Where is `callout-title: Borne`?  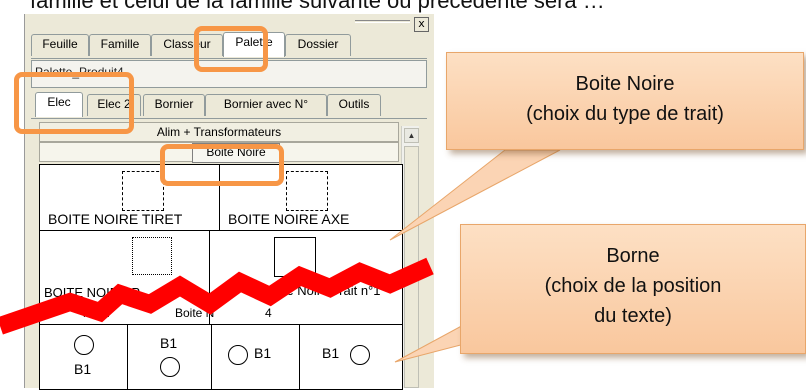
callout-title: Borne is located at coordinates (633, 256).